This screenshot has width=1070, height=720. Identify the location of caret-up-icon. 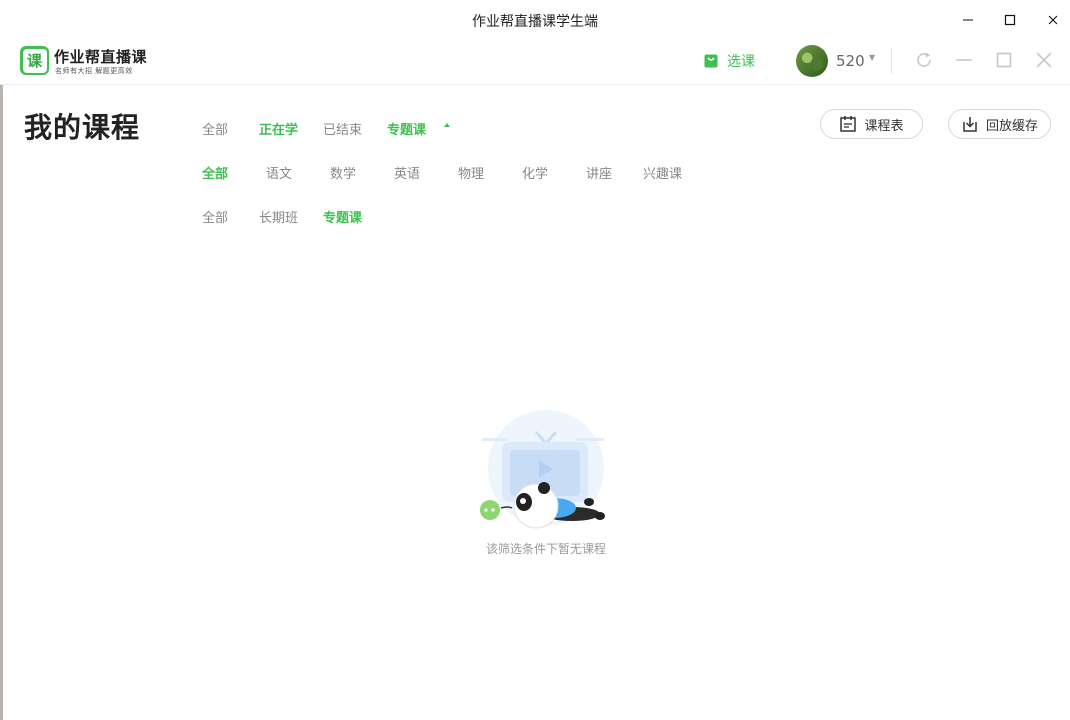
(447, 125).